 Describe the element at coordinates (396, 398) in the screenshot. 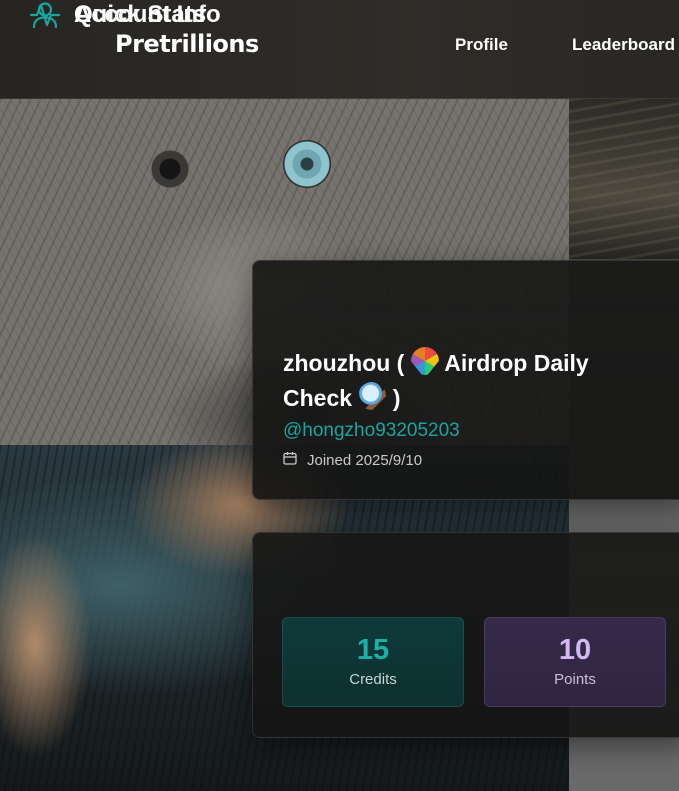

I see `display-name-suffix: )` at that location.